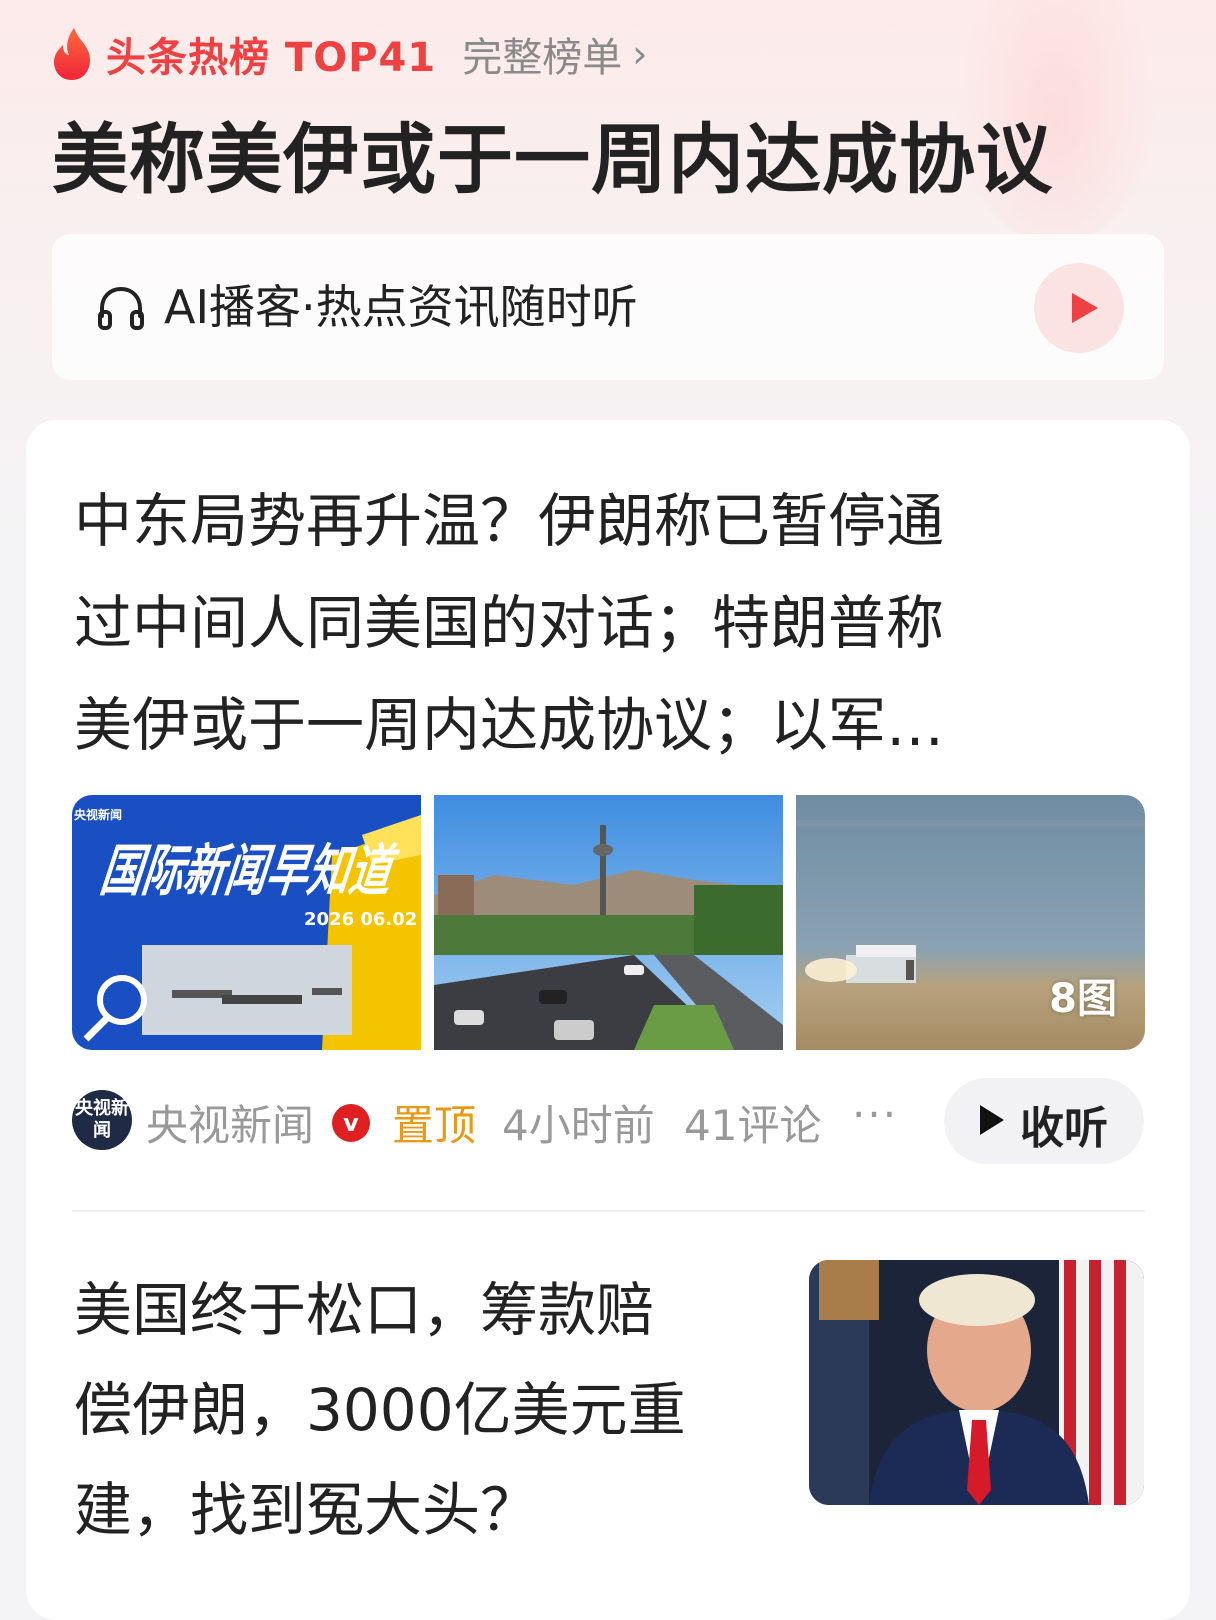  I want to click on pinned-tag: 置顶, so click(434, 1125).